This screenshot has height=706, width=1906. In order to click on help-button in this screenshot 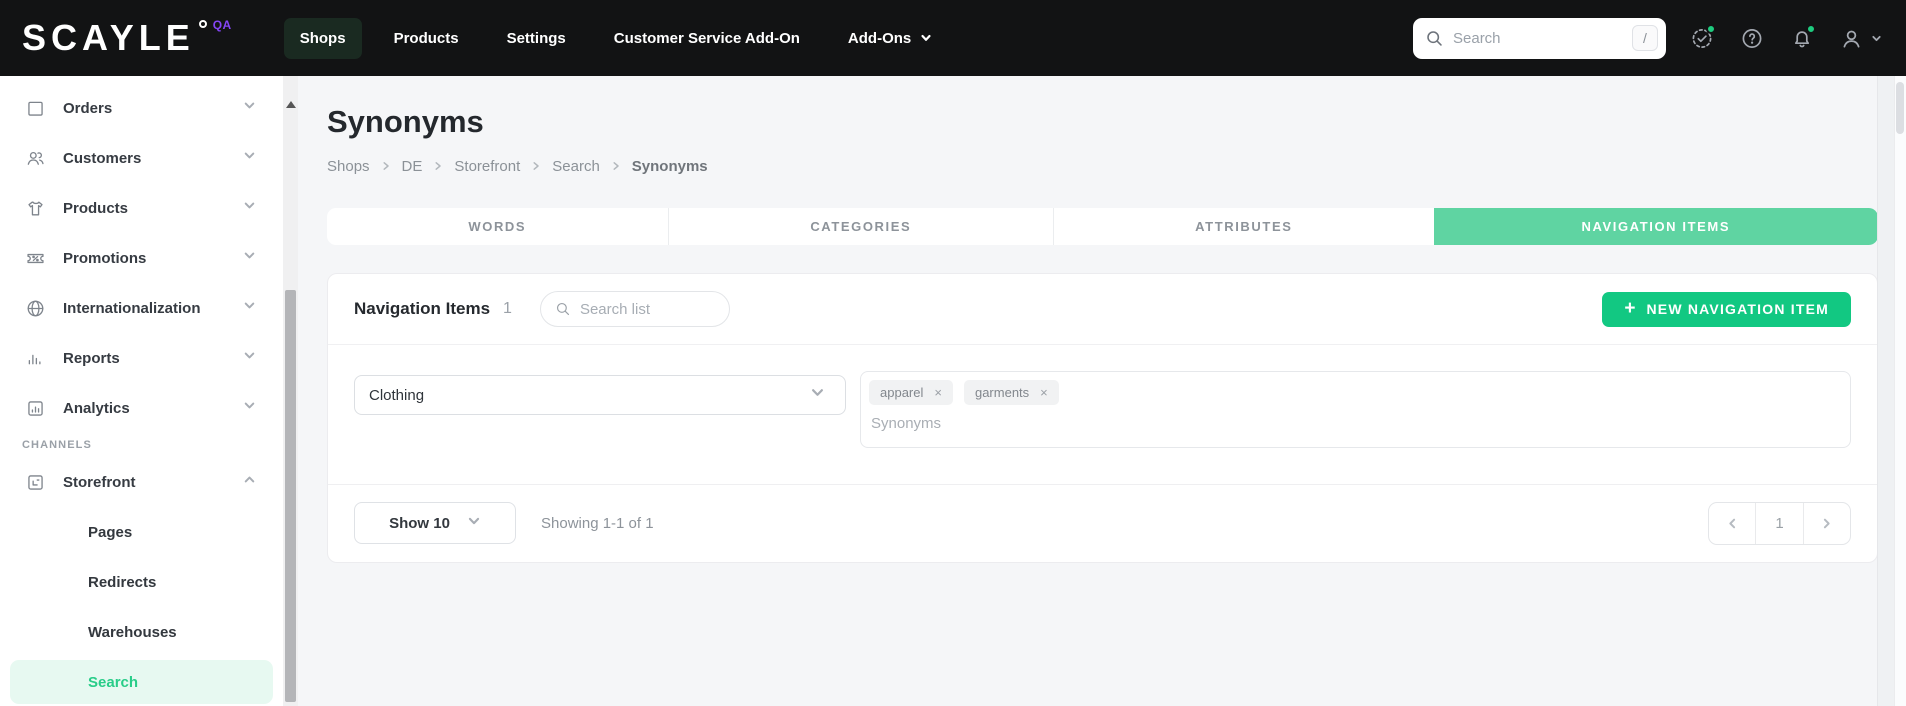, I will do `click(1751, 38)`.